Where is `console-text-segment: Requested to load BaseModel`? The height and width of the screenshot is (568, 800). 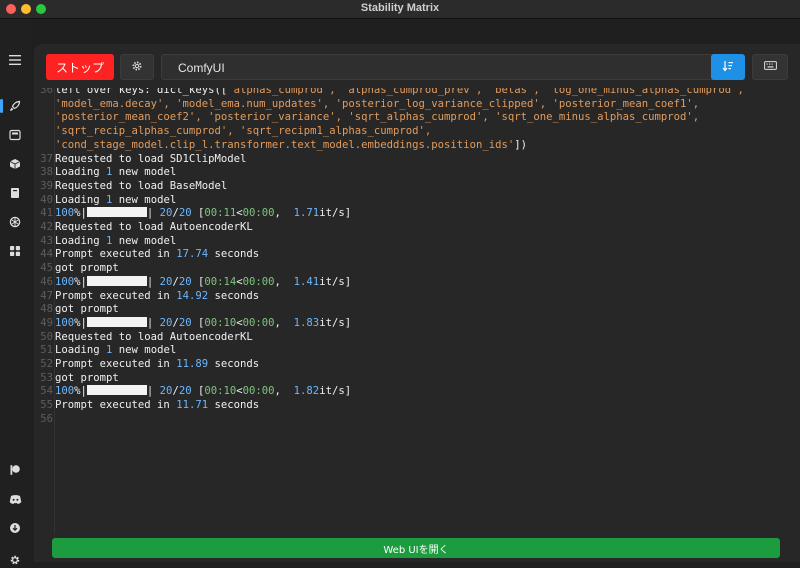
console-text-segment: Requested to load BaseModel is located at coordinates (141, 185).